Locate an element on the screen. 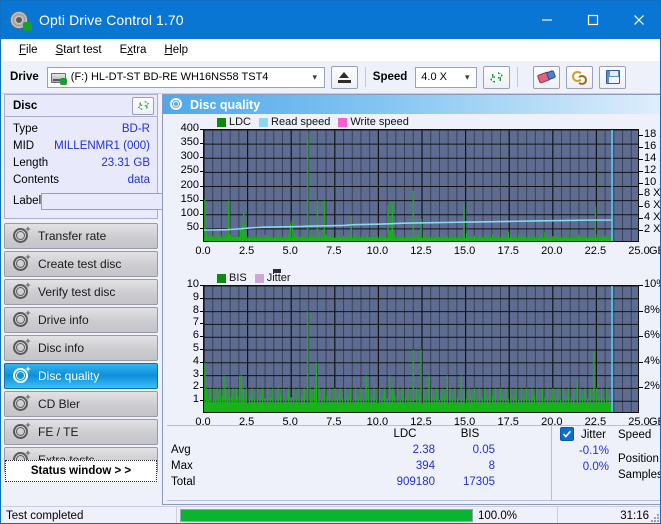 The height and width of the screenshot is (524, 661). sidebar-item-drive-info: Drive info is located at coordinates (81, 320).